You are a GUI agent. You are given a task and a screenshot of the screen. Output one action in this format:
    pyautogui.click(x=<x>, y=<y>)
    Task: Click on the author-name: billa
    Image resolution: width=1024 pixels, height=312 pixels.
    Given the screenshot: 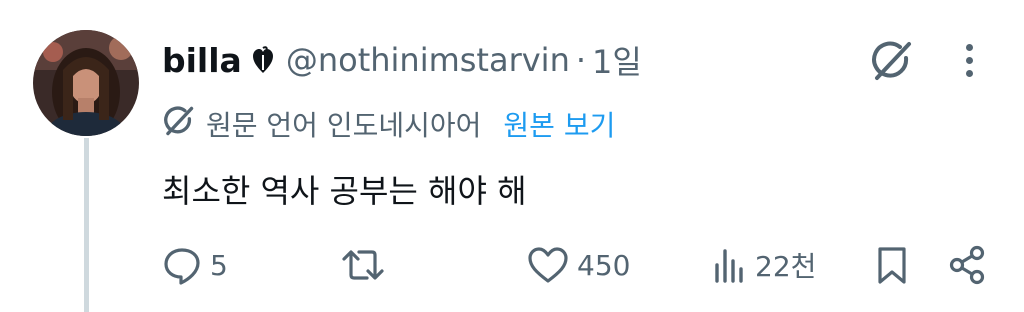 What is the action you would take?
    pyautogui.click(x=202, y=60)
    